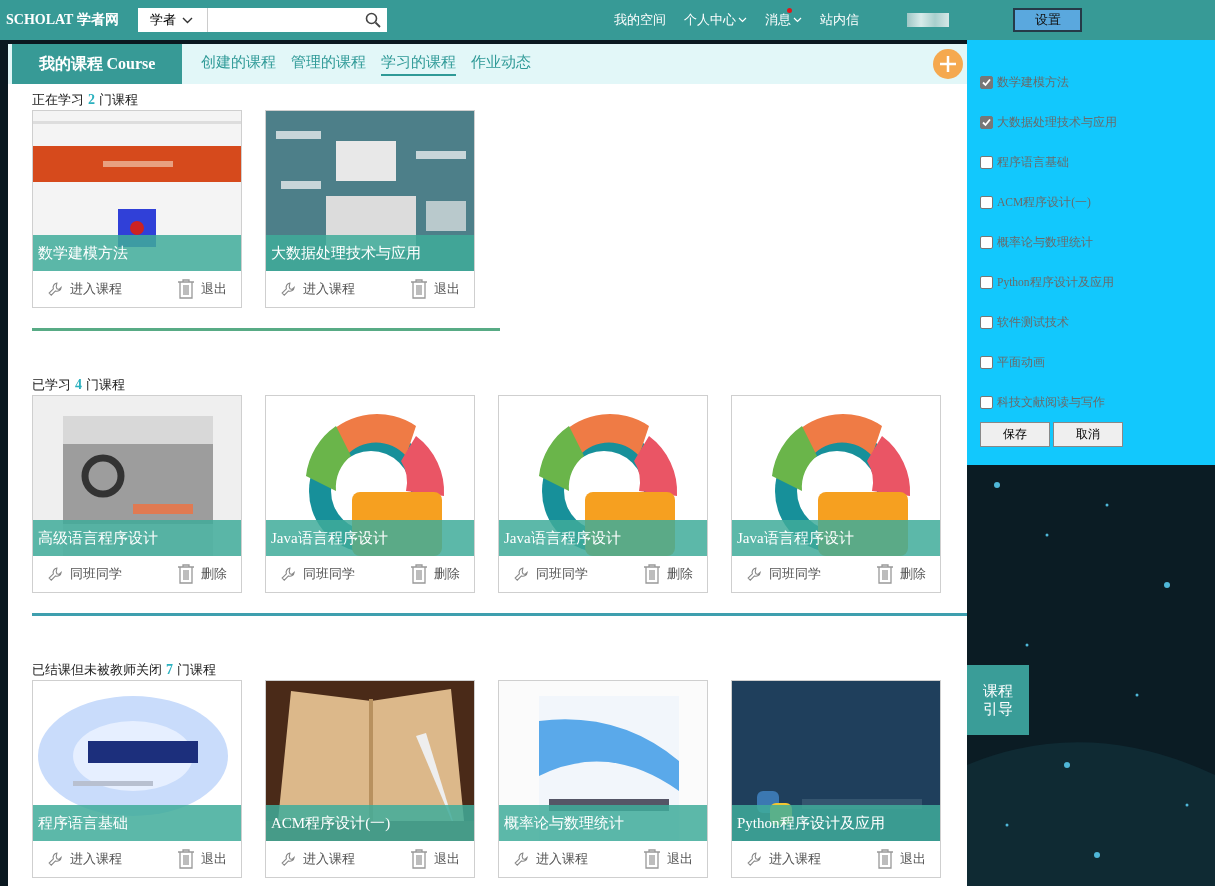  I want to click on course-title: 数学建模方法, so click(137, 253).